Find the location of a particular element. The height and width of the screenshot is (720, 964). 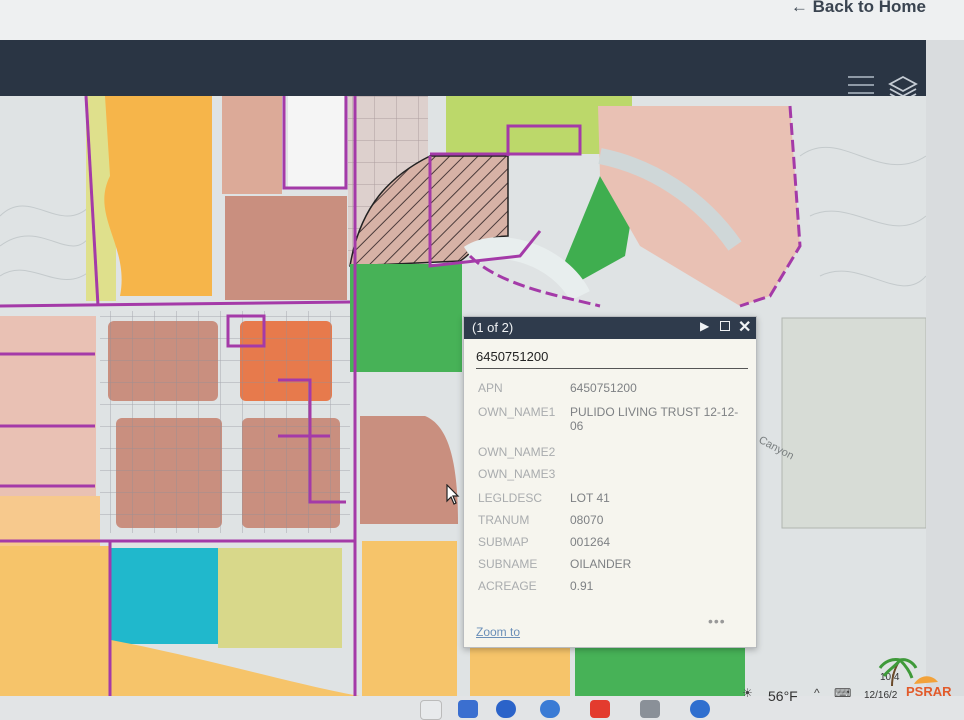

parcel-yellowgreen-bottom is located at coordinates (280, 598).